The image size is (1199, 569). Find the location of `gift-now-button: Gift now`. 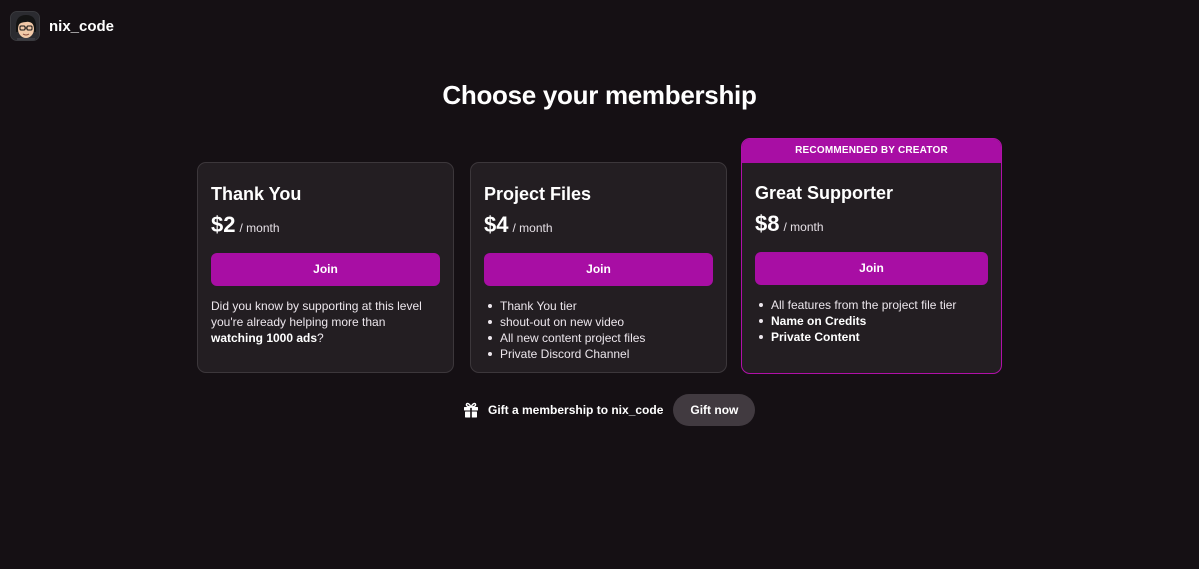

gift-now-button: Gift now is located at coordinates (714, 410).